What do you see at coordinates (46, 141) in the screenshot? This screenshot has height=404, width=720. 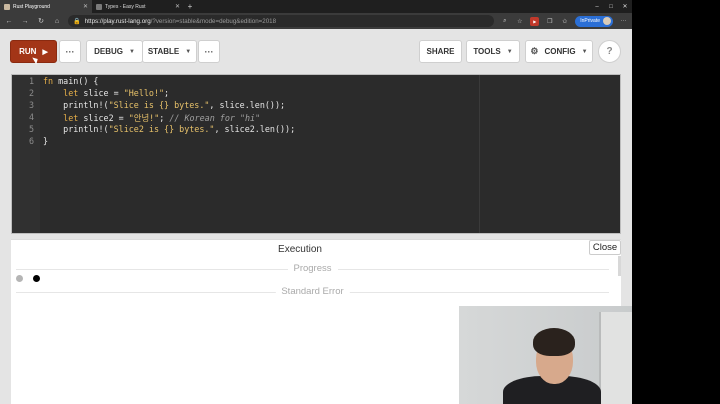 I see `code-line: }` at bounding box center [46, 141].